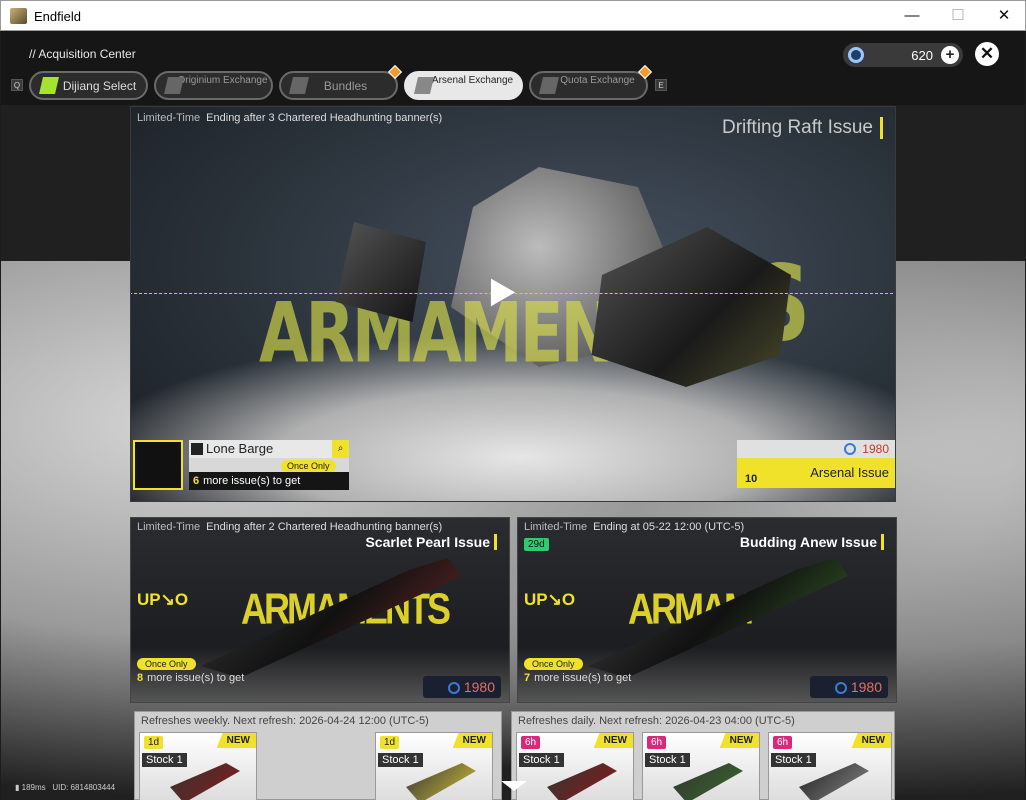  What do you see at coordinates (536, 544) in the screenshot?
I see `days-remaining-badge: 29d` at bounding box center [536, 544].